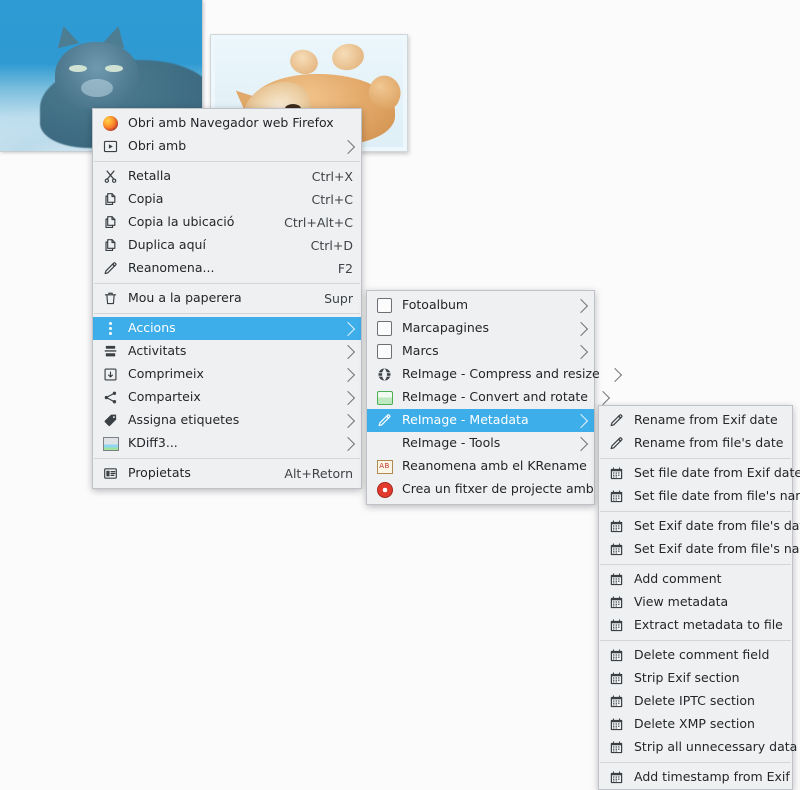 This screenshot has width=800, height=790. I want to click on menu-item-reimage-tools: ReImage - Tools, so click(480, 443).